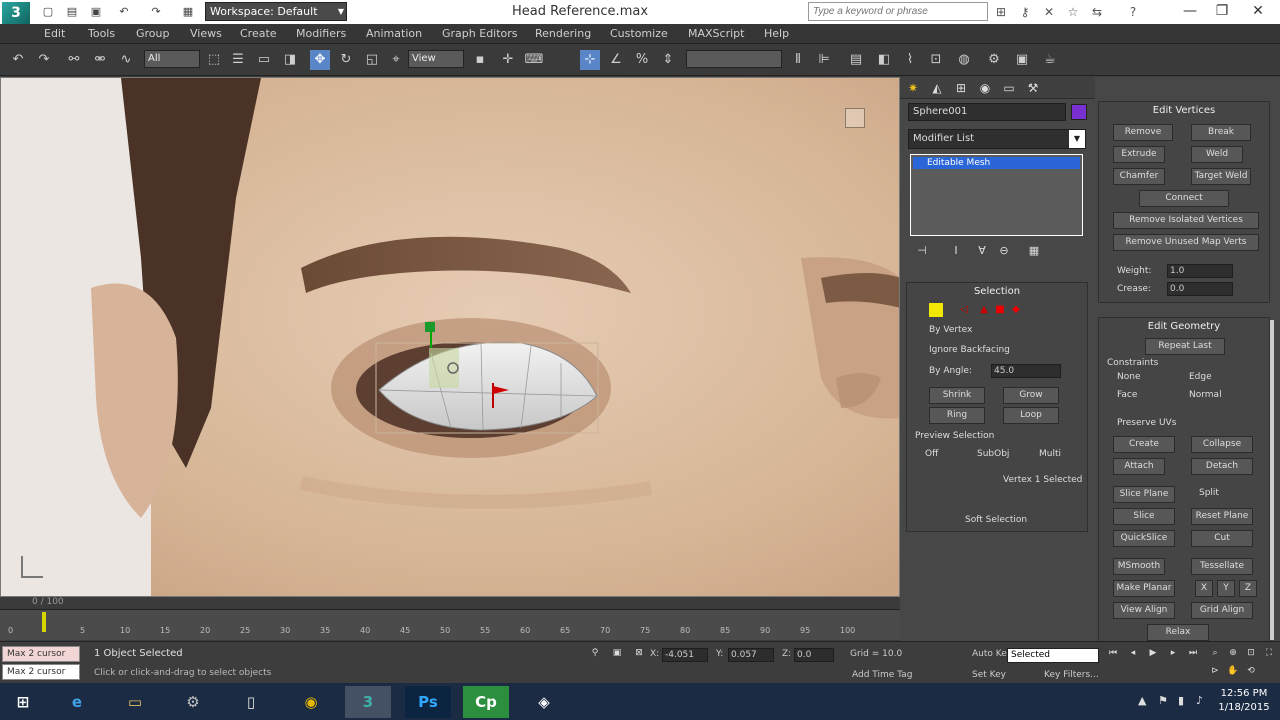 The image size is (1280, 720). What do you see at coordinates (1139, 466) in the screenshot?
I see `attach-button: Attach` at bounding box center [1139, 466].